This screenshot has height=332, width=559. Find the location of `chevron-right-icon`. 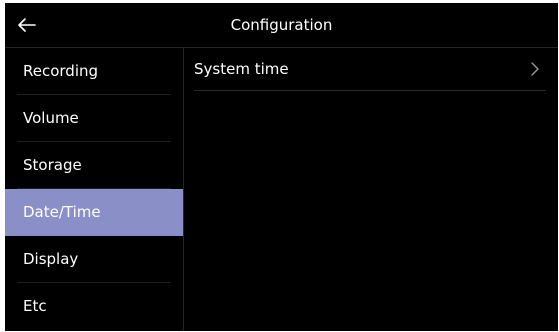

chevron-right-icon is located at coordinates (535, 69).